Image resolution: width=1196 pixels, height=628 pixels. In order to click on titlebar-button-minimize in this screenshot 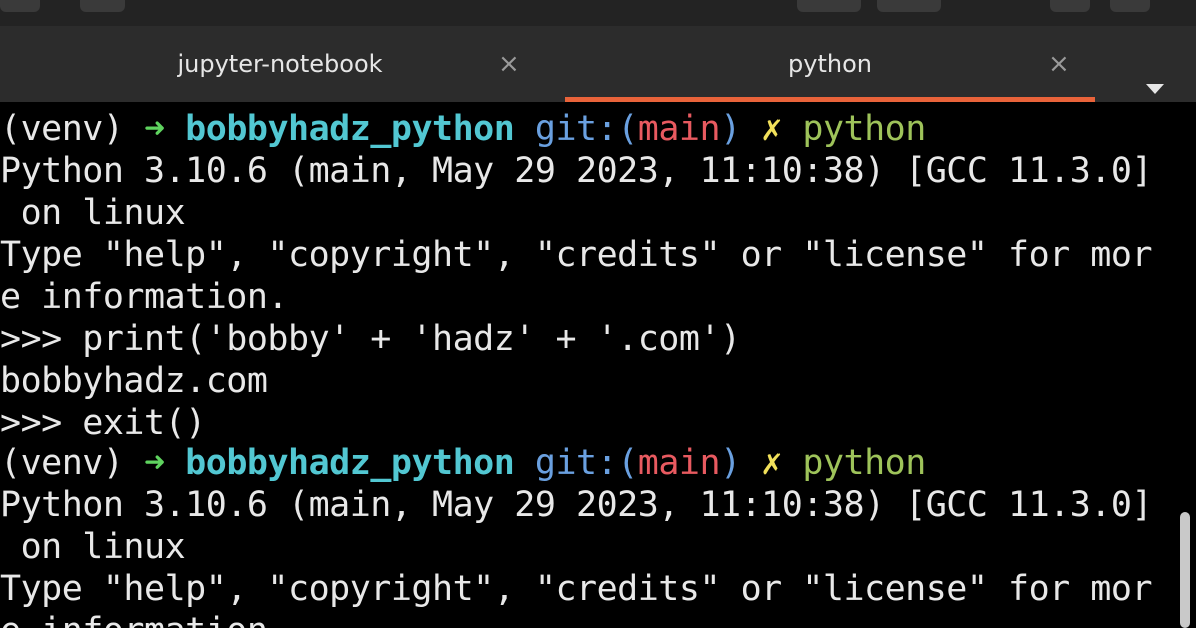, I will do `click(1070, 6)`.